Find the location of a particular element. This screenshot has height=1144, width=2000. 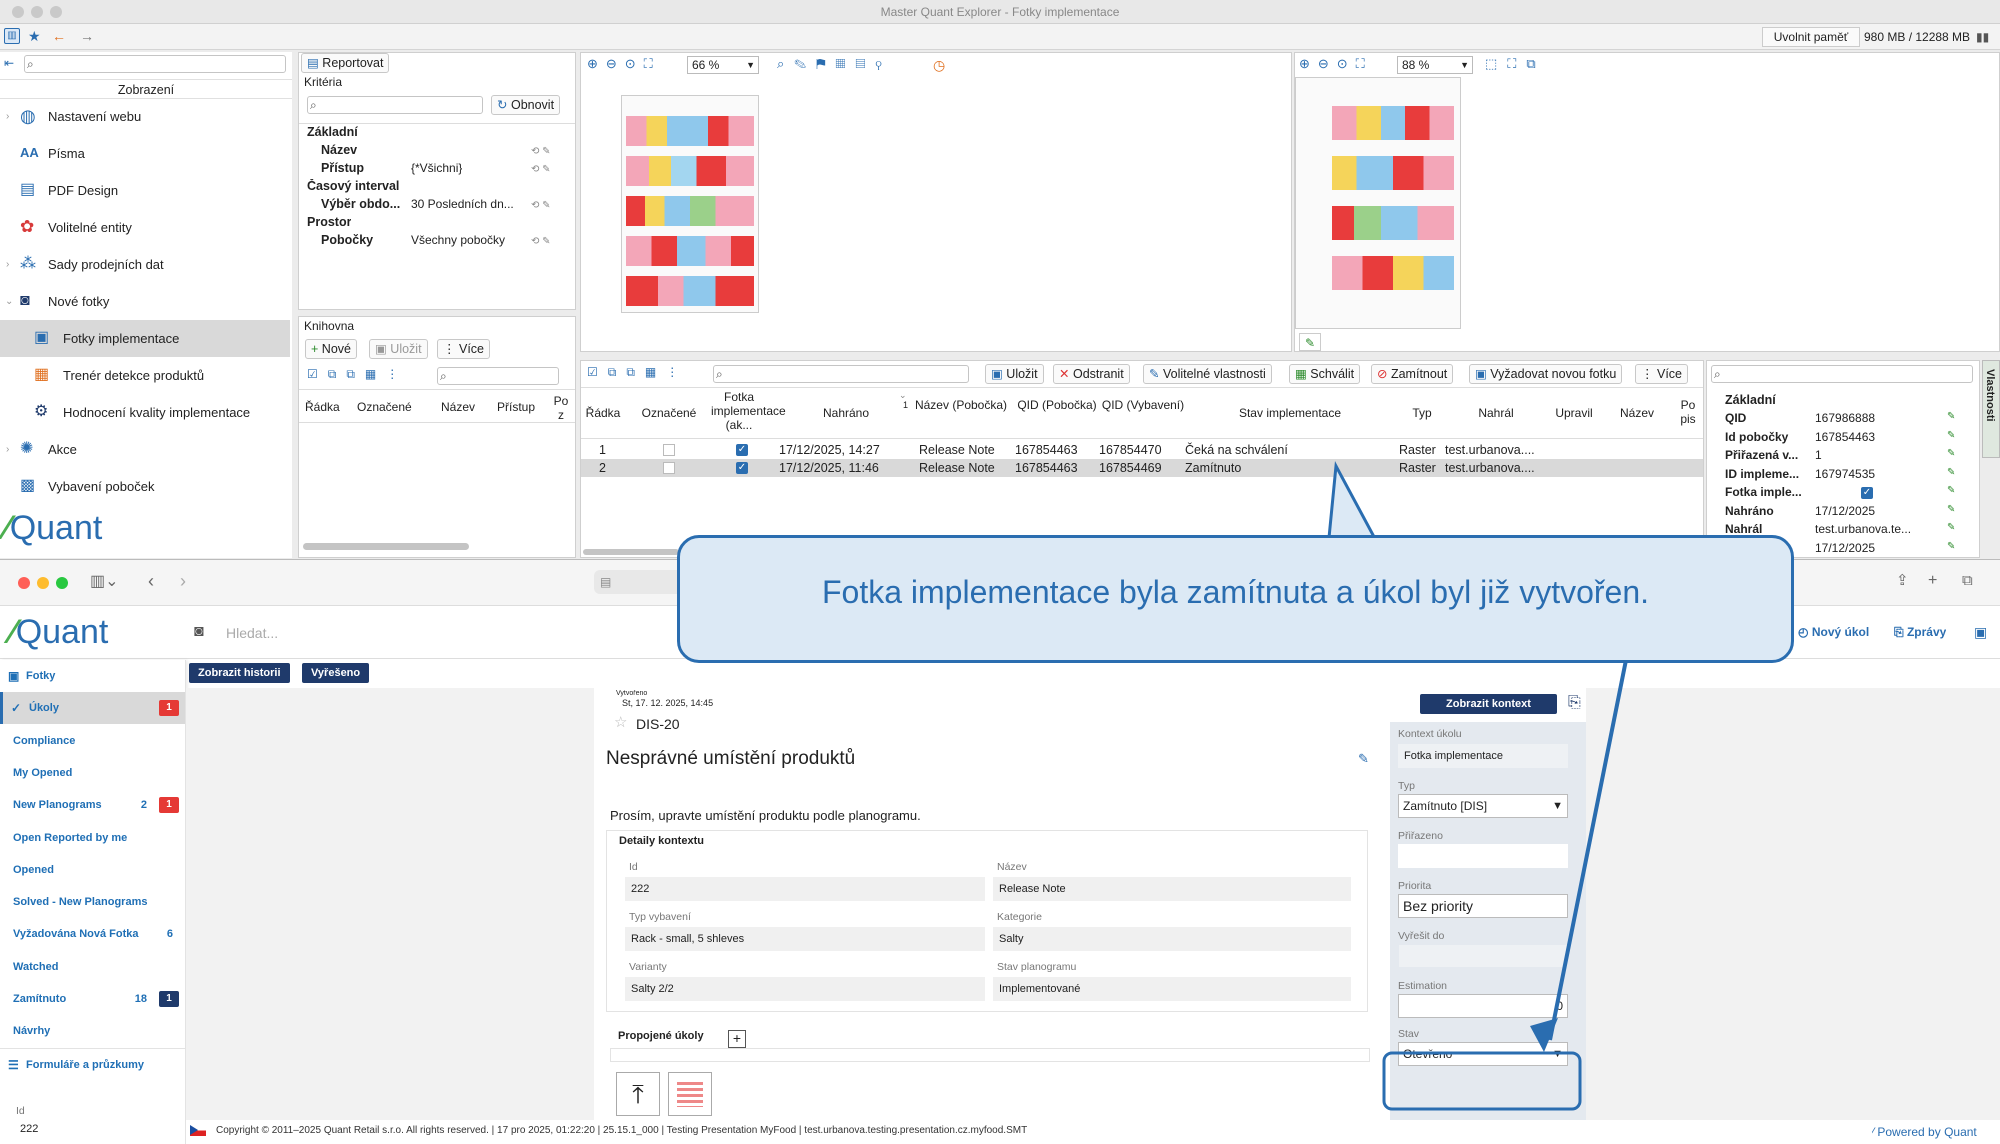

callout-arrow-head is located at coordinates (1544, 1035).